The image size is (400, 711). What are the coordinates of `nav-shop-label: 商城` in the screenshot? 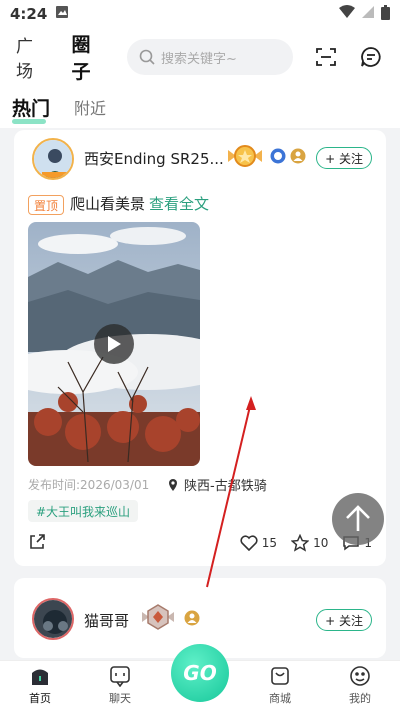 It's located at (280, 698).